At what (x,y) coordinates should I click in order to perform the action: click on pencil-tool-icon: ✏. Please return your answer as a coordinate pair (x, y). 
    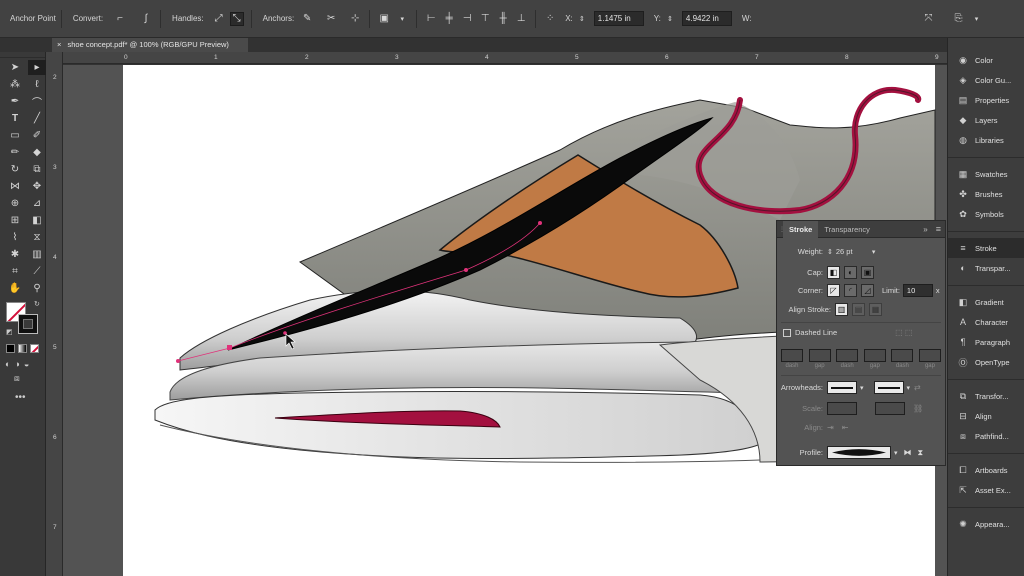
    Looking at the image, I should click on (15, 152).